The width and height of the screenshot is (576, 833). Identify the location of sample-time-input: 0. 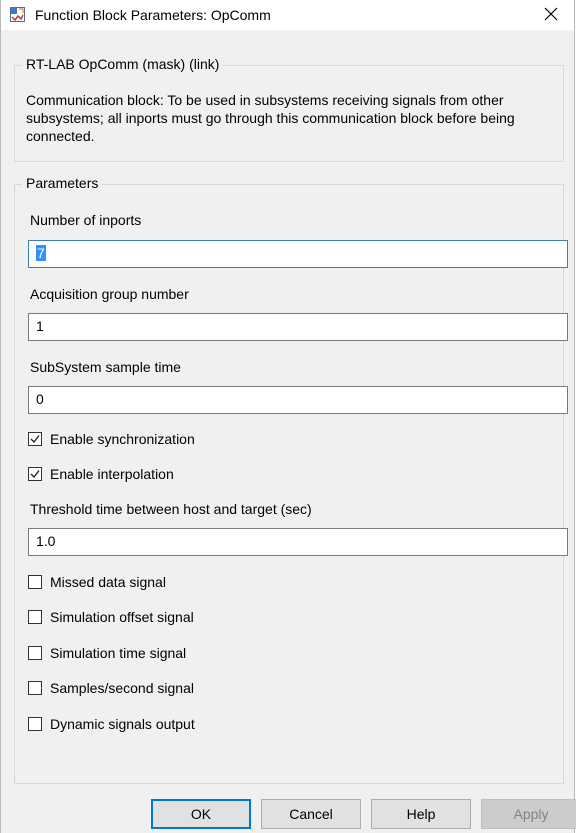
(298, 400).